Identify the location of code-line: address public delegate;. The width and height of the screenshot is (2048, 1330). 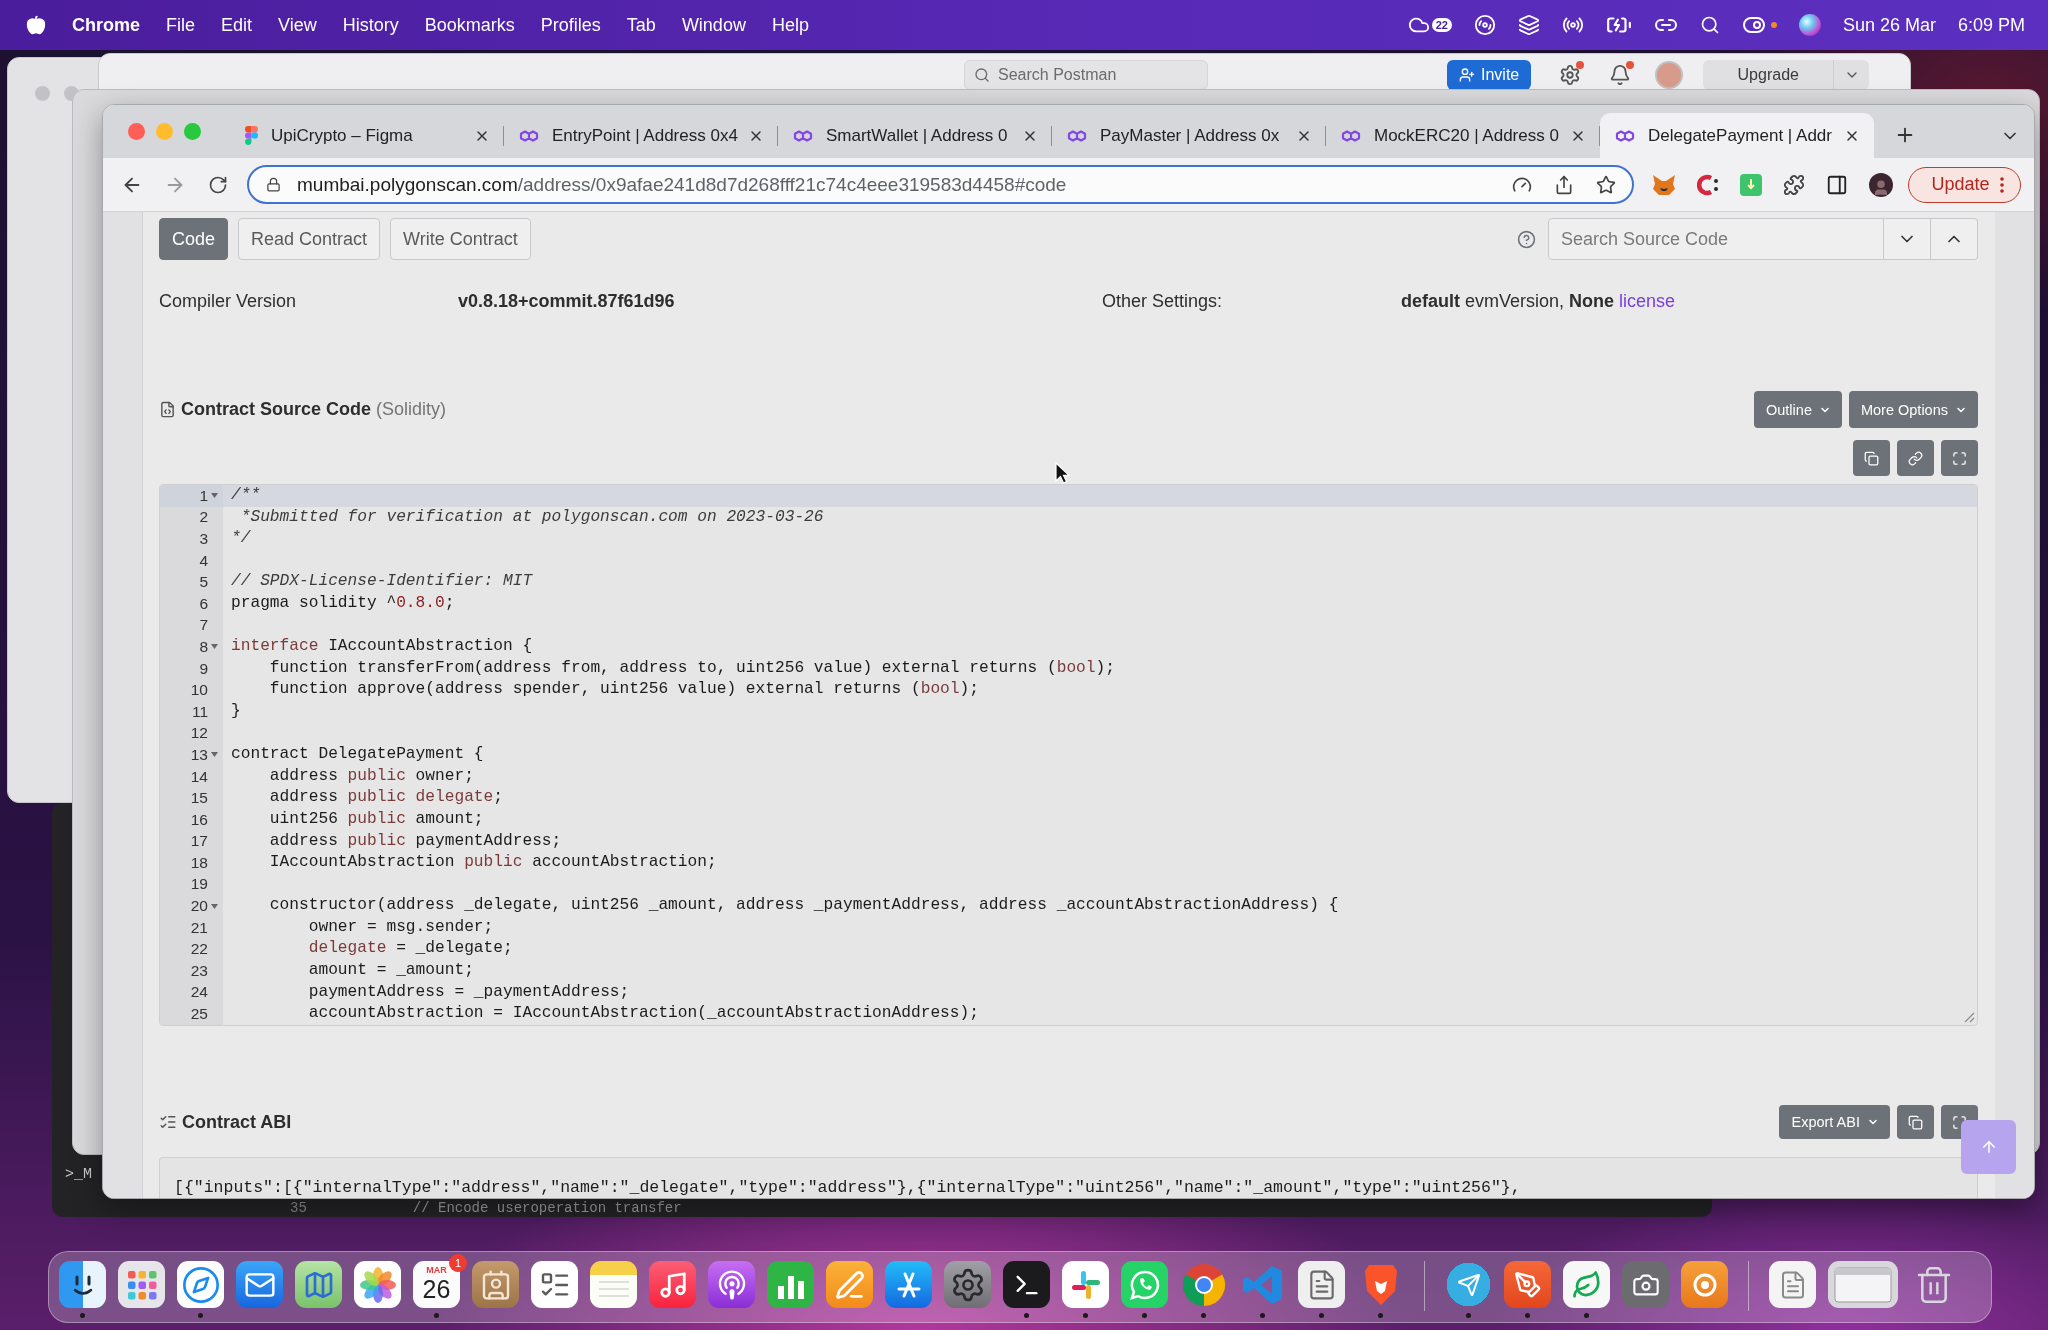
(386, 797).